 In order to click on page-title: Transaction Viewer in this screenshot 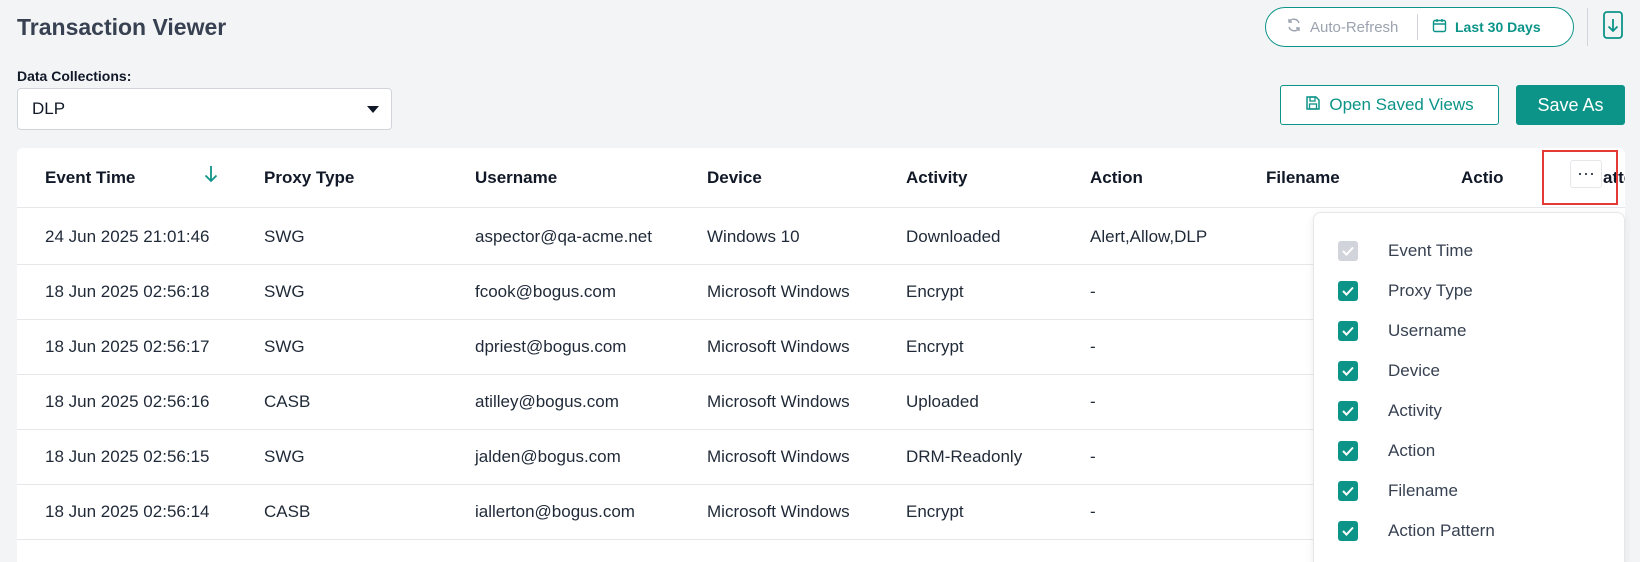, I will do `click(122, 27)`.